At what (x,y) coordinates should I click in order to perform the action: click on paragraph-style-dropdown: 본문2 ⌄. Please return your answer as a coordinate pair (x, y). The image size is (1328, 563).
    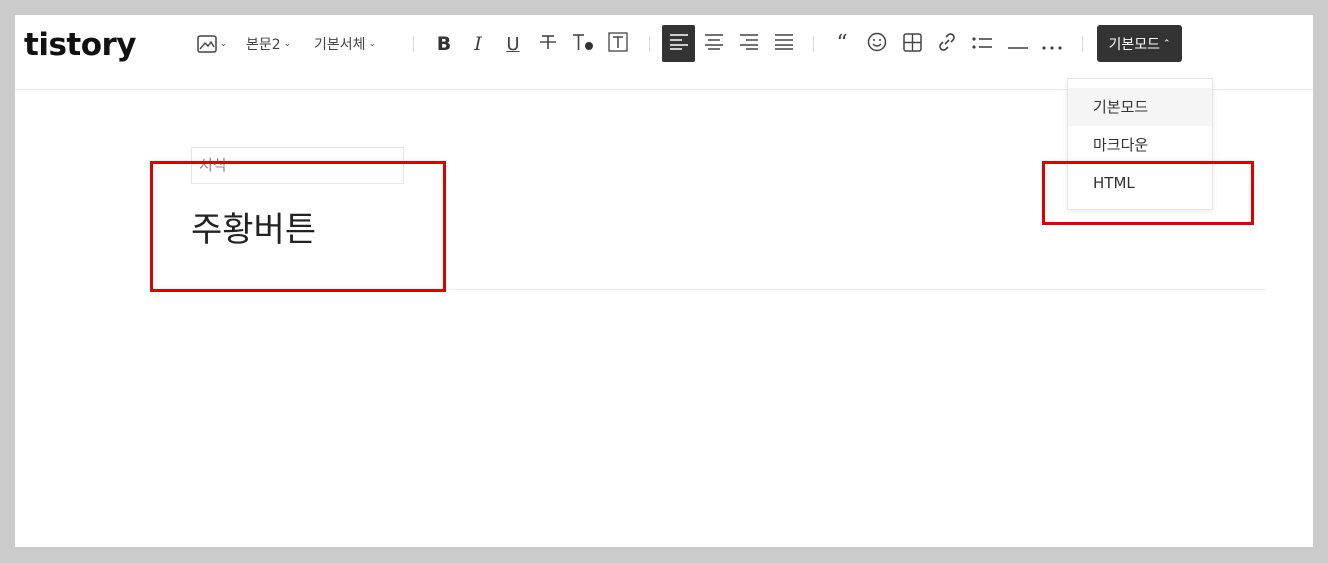
    Looking at the image, I should click on (268, 44).